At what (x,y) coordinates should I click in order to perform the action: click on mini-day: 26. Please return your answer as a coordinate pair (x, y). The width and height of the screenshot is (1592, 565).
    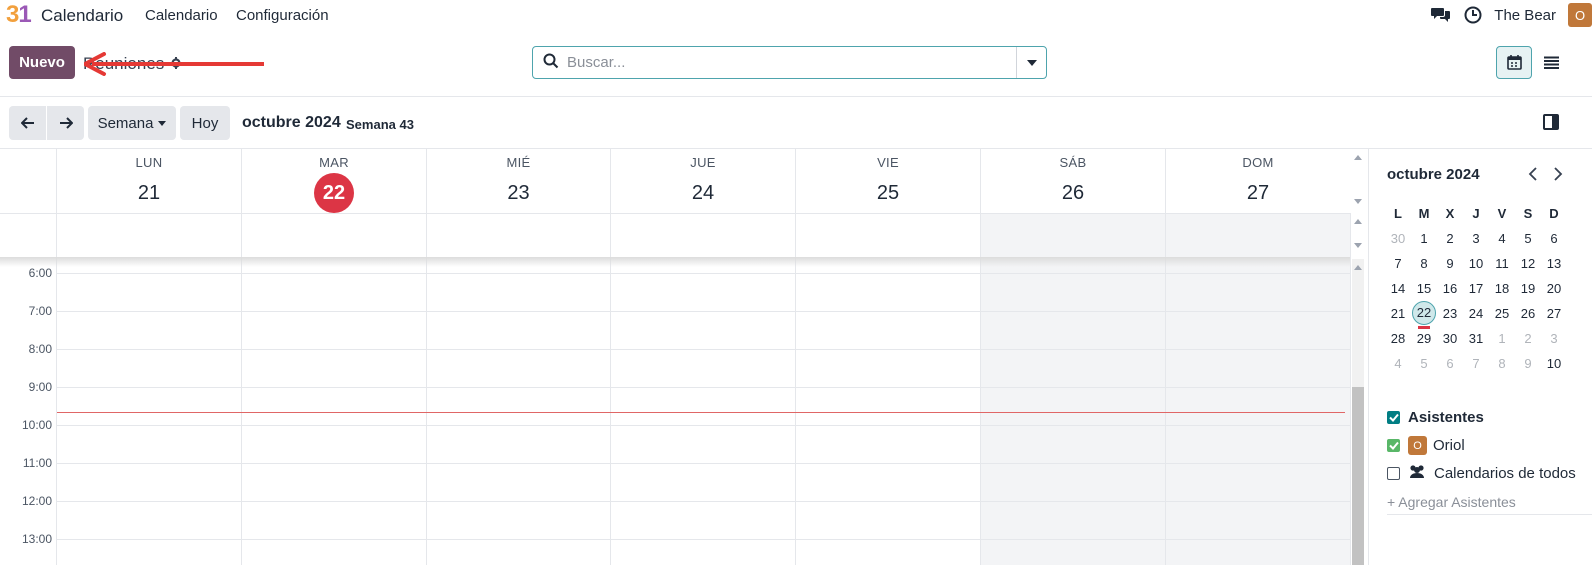
    Looking at the image, I should click on (1528, 313).